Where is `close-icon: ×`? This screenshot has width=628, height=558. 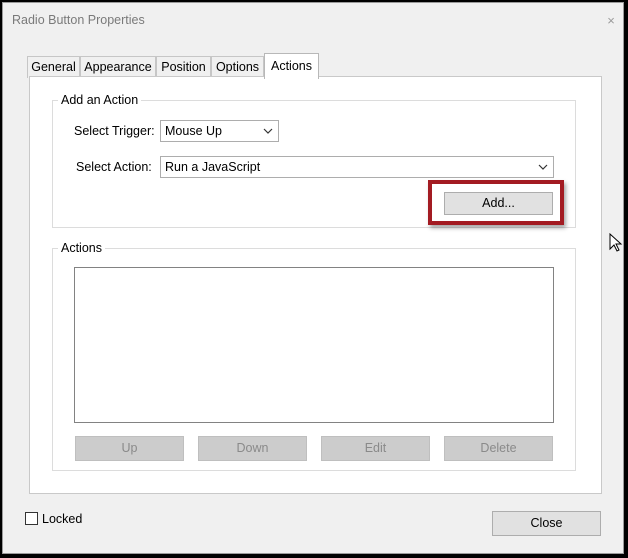
close-icon: × is located at coordinates (611, 21).